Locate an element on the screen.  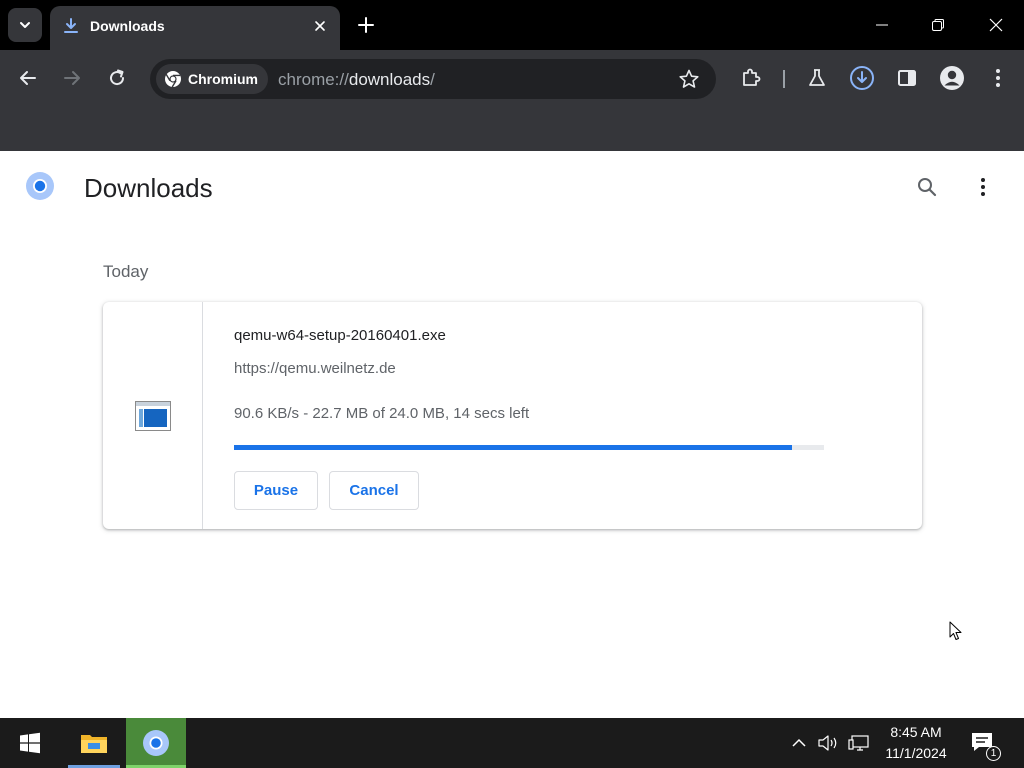
tab-title: Downloads is located at coordinates (127, 26).